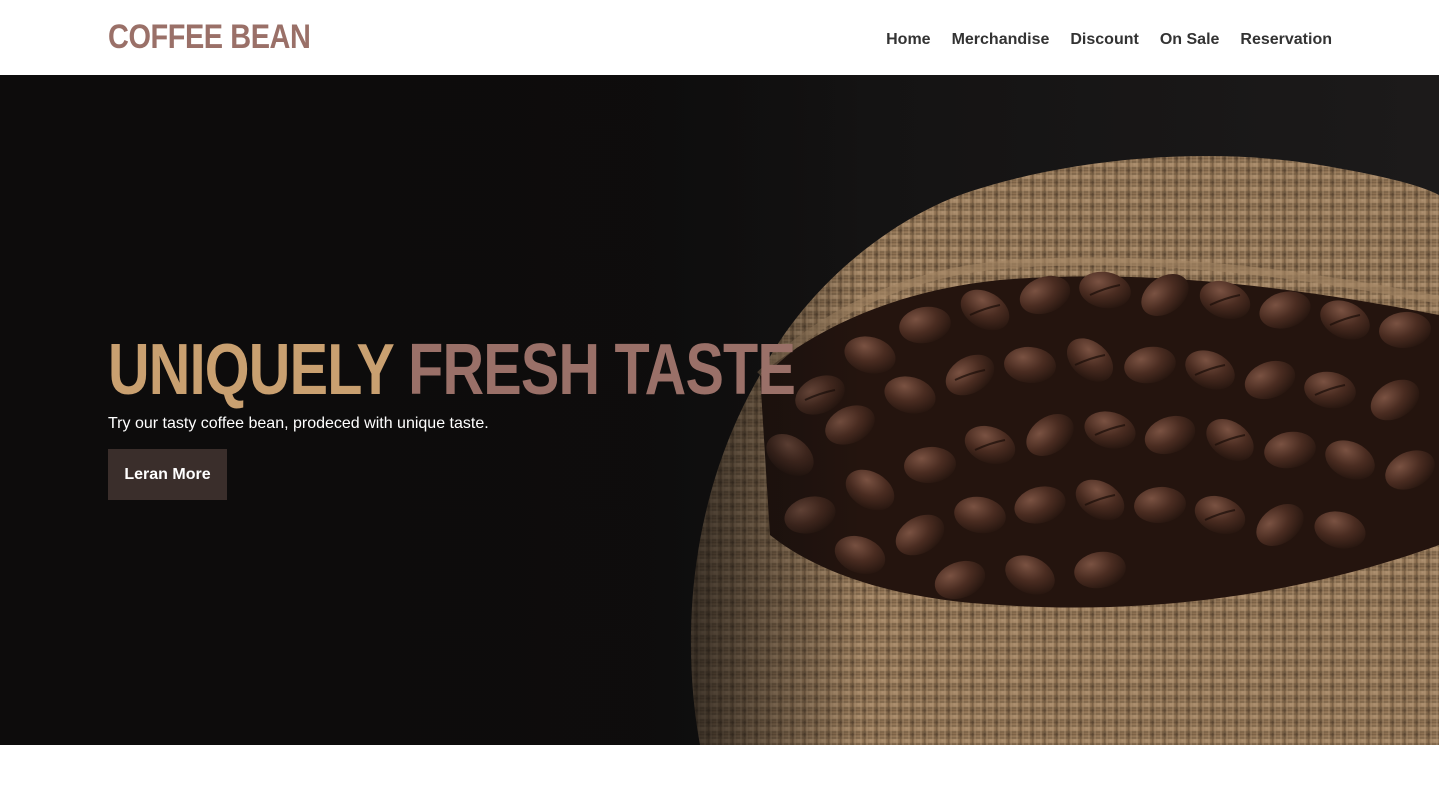 The height and width of the screenshot is (785, 1439). Describe the element at coordinates (602, 370) in the screenshot. I see `hero-title-main: FRESH TASTE` at that location.